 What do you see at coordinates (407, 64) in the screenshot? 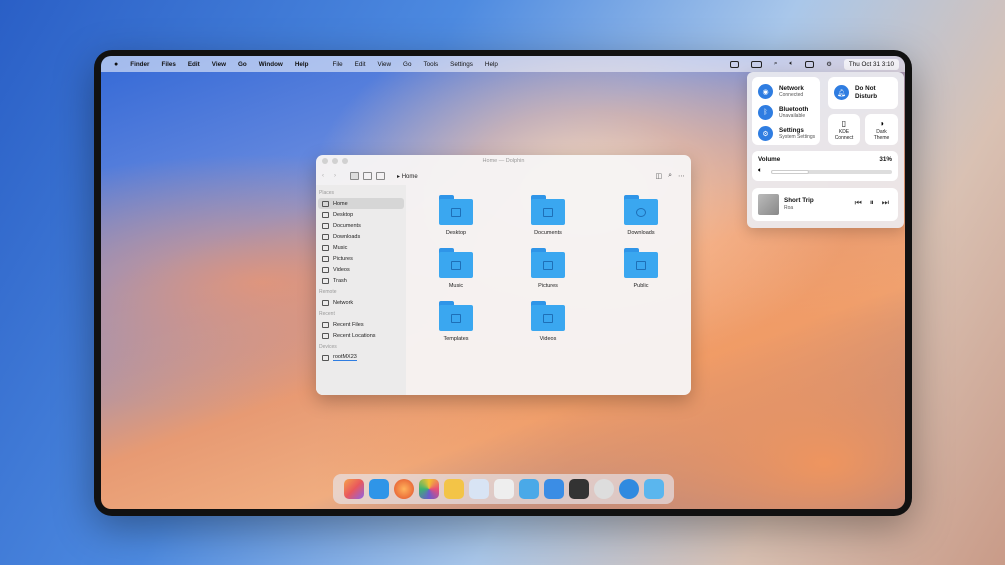
I see `menu2-go: Go` at bounding box center [407, 64].